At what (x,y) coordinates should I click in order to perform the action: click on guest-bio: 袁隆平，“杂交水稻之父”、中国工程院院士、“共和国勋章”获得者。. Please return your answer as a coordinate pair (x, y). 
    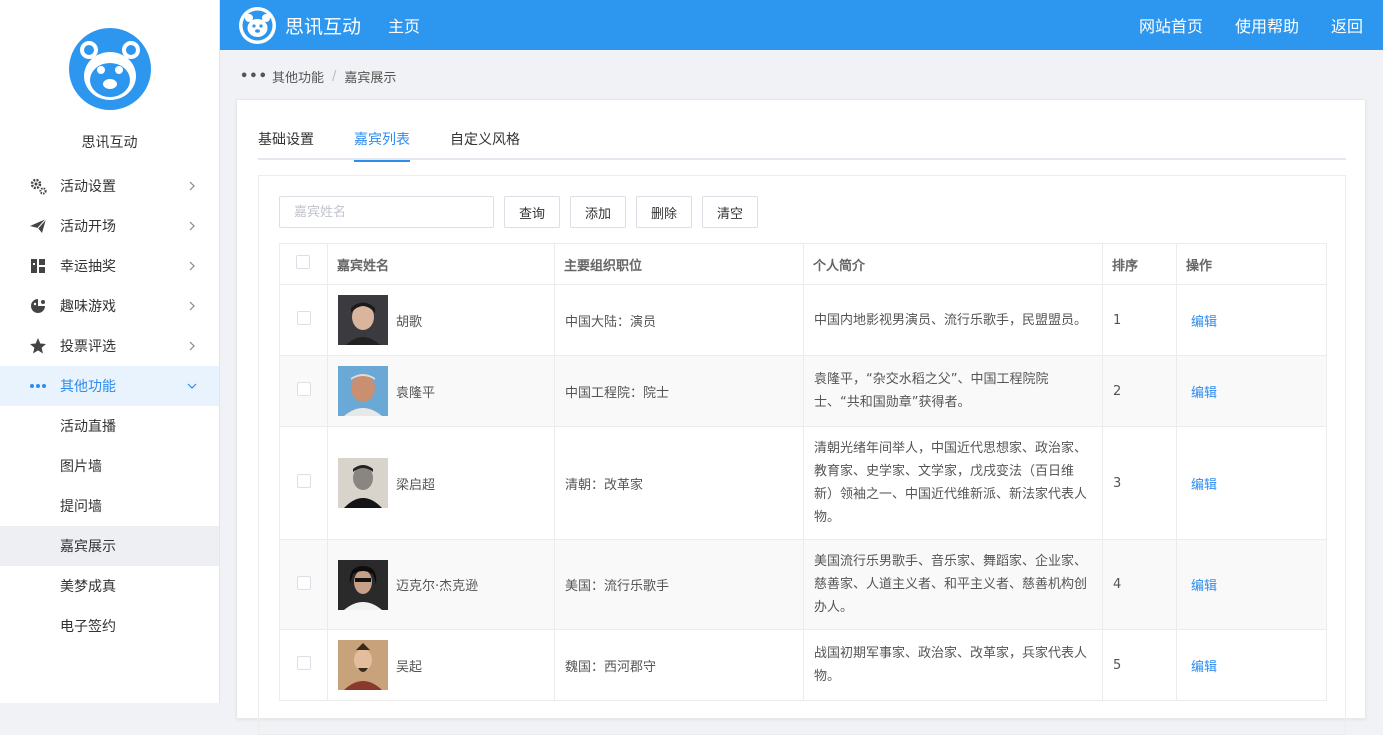
    Looking at the image, I should click on (953, 391).